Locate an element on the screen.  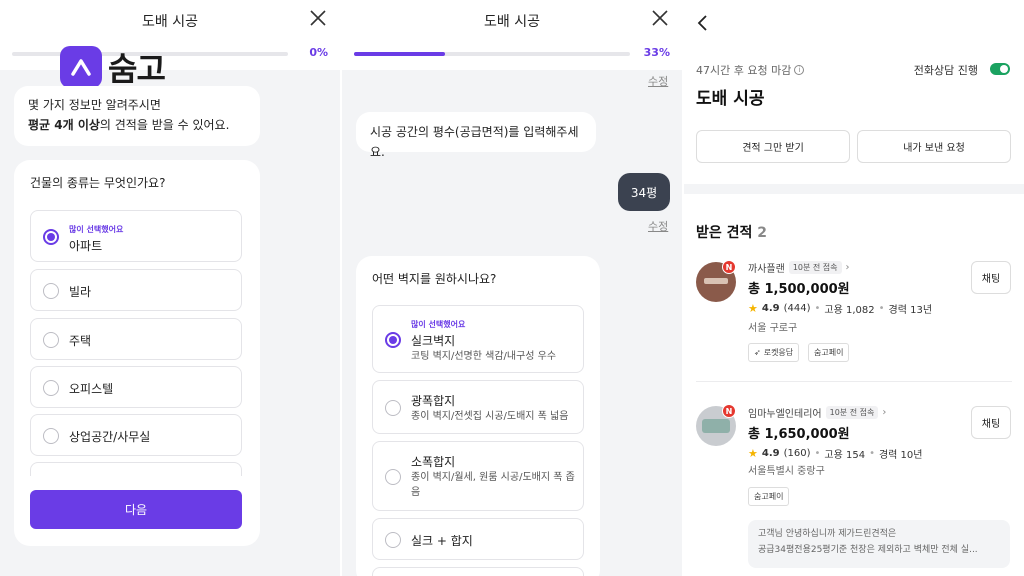
hire-count: 고용 1,082 is located at coordinates (849, 310).